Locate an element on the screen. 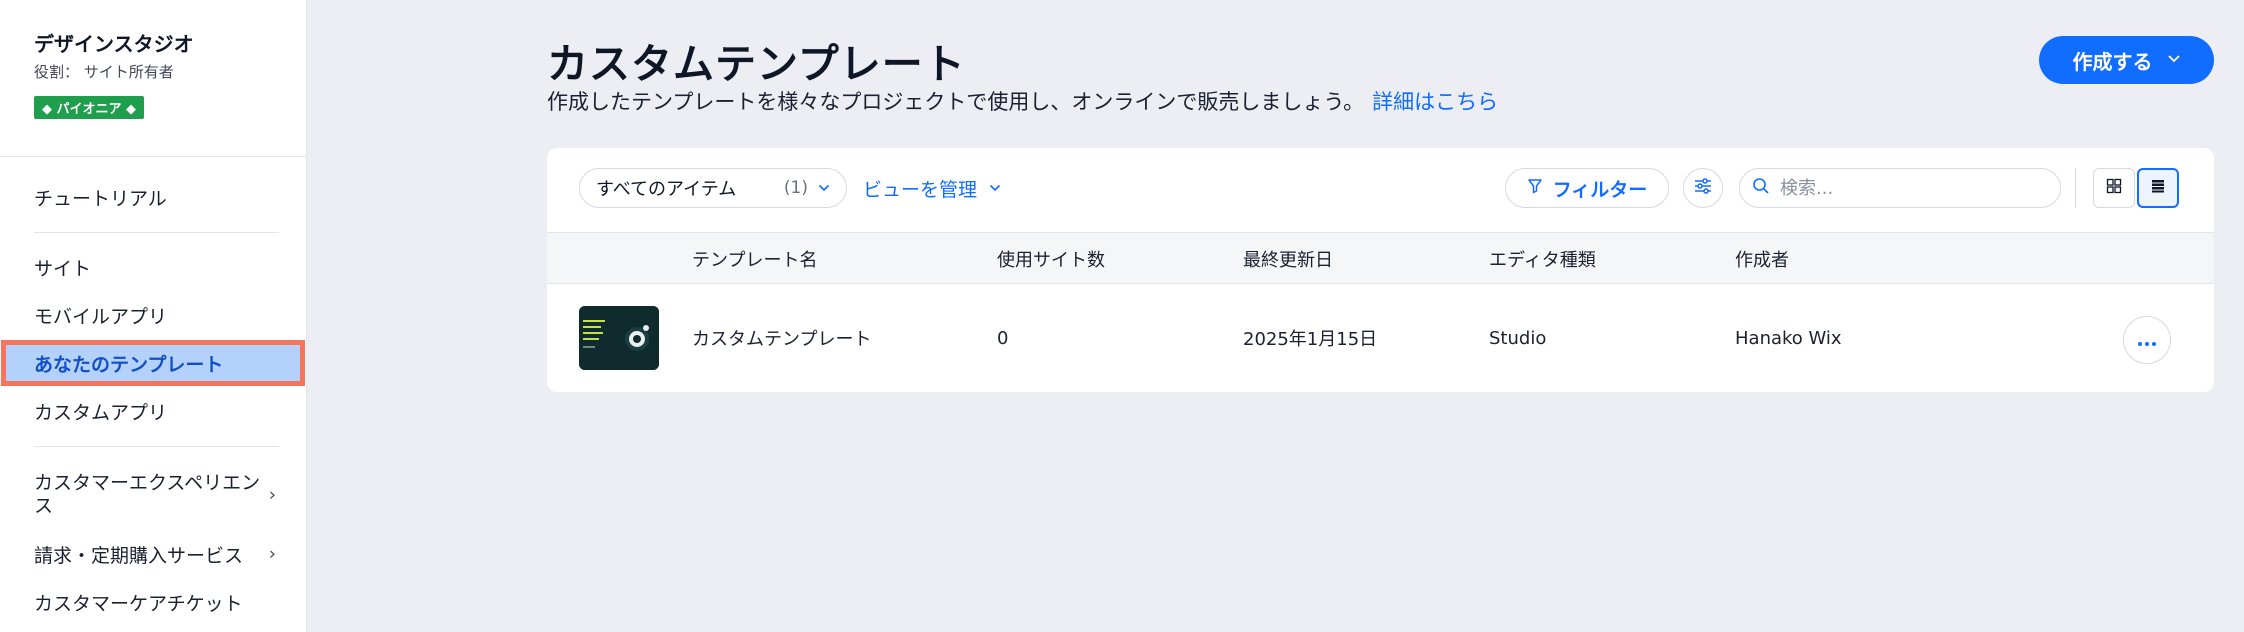 The height and width of the screenshot is (632, 2244). sidebar-item-label: モバイルアプリ is located at coordinates (101, 316).